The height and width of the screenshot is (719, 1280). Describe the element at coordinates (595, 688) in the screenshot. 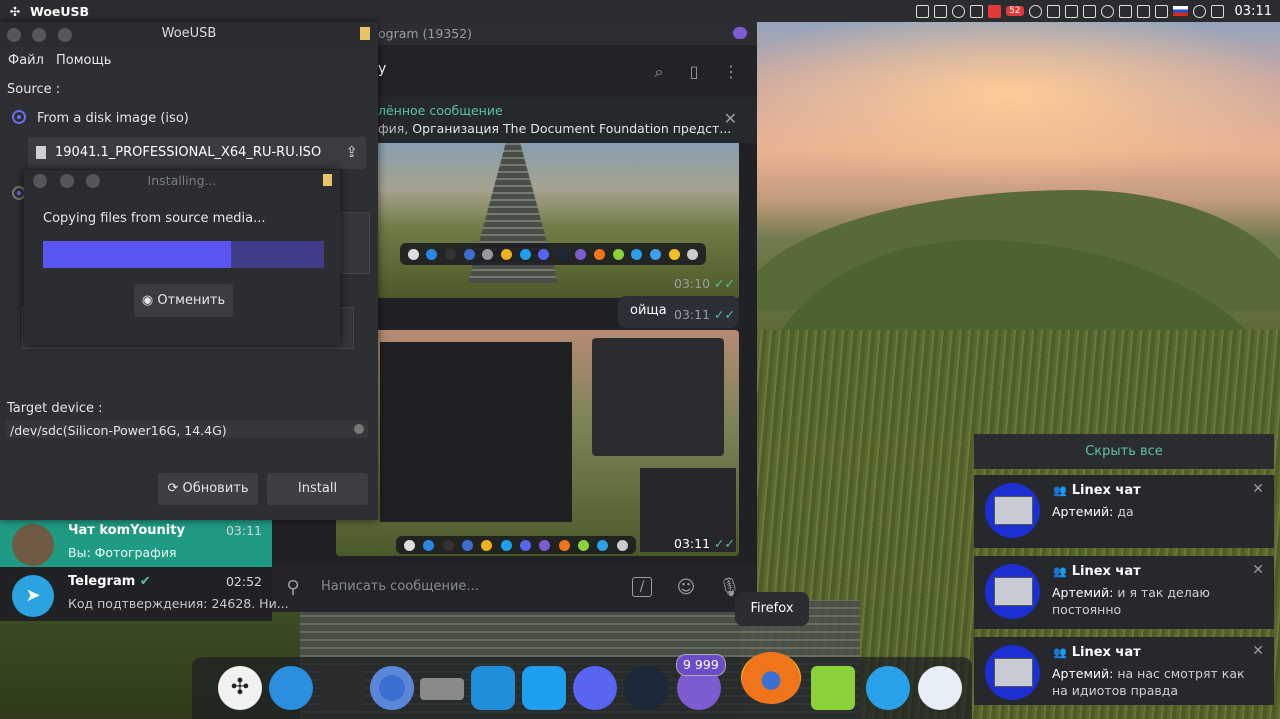

I see `discord-icon` at that location.